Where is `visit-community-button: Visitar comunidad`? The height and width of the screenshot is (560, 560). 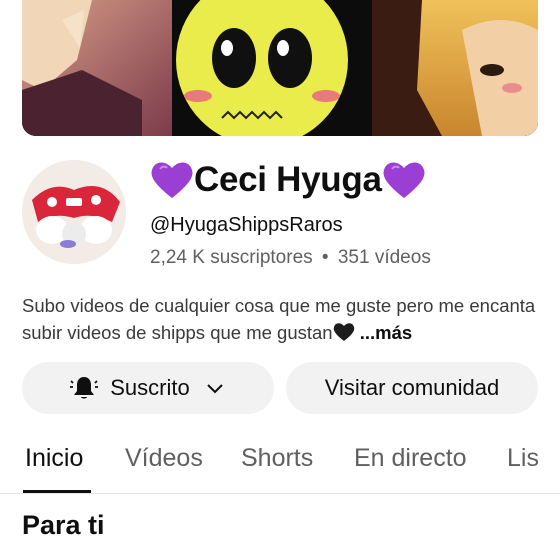
visit-community-button: Visitar comunidad is located at coordinates (412, 388).